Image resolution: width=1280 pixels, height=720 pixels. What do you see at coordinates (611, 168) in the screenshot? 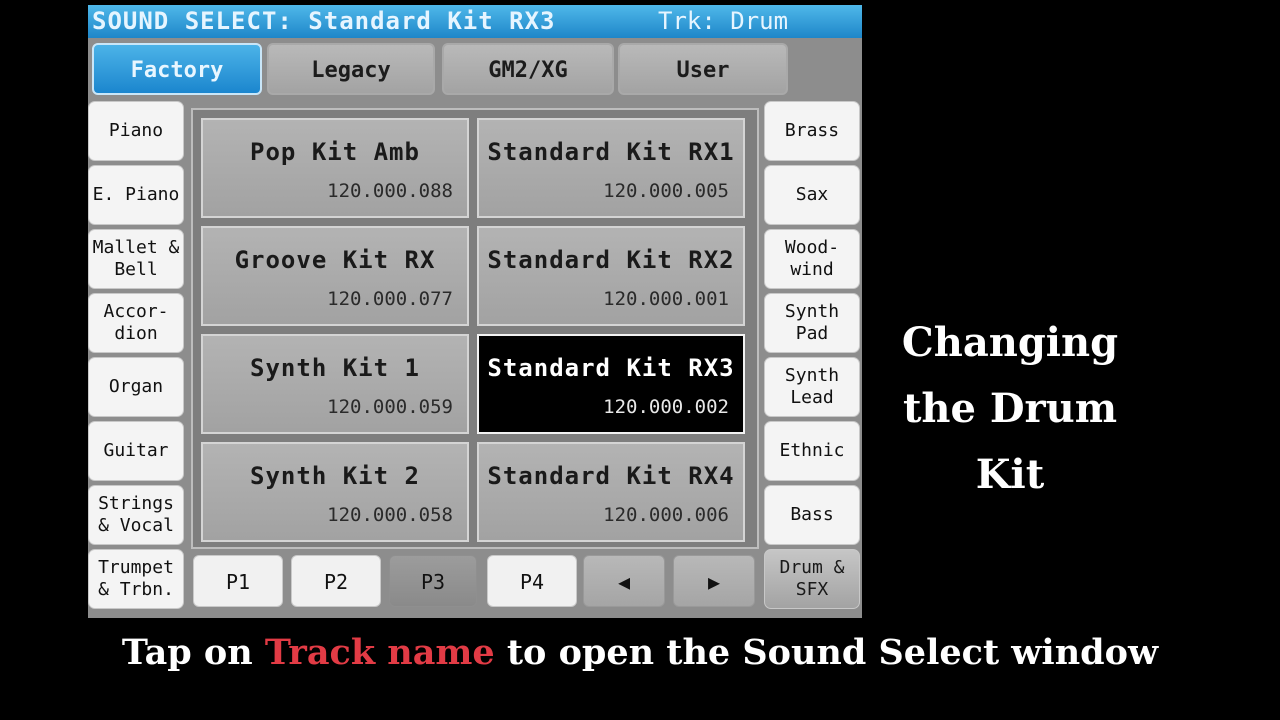
I see `sound-button: Standard Kit RX1 120.000.005` at bounding box center [611, 168].